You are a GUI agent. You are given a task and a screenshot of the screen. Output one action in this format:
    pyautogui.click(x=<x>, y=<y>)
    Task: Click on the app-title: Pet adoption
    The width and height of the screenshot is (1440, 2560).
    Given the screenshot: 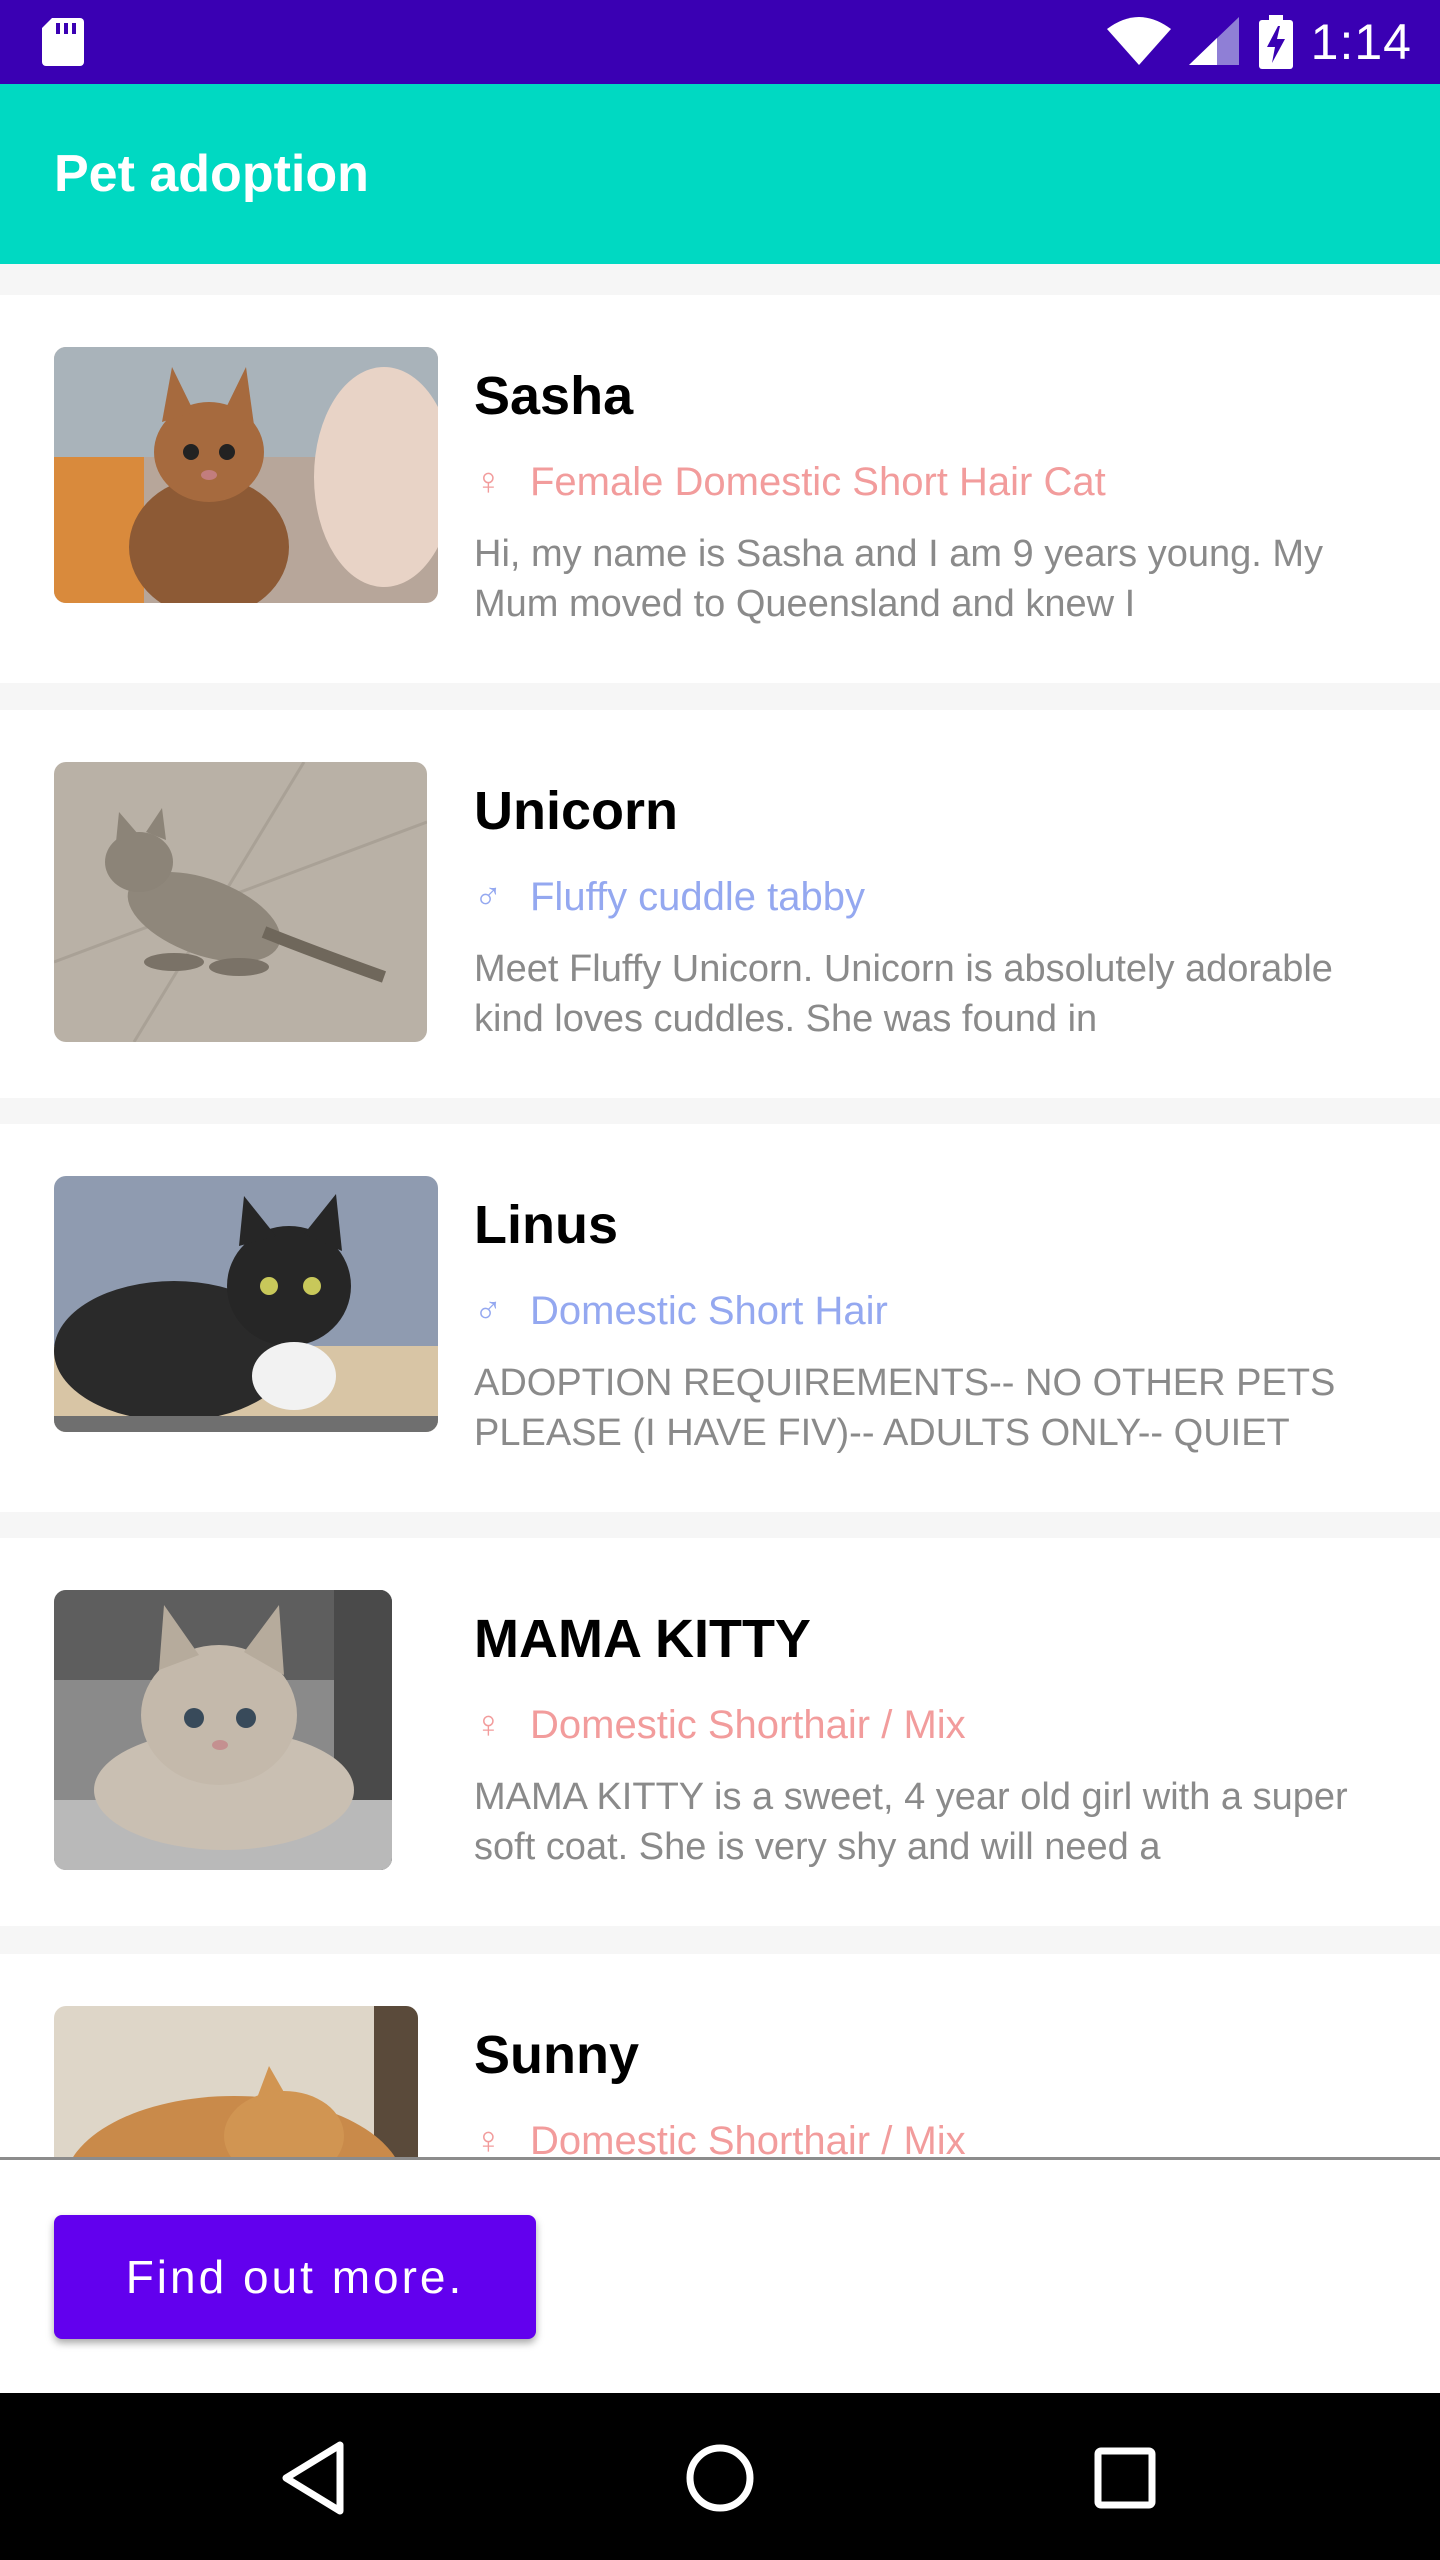 What is the action you would take?
    pyautogui.click(x=211, y=174)
    